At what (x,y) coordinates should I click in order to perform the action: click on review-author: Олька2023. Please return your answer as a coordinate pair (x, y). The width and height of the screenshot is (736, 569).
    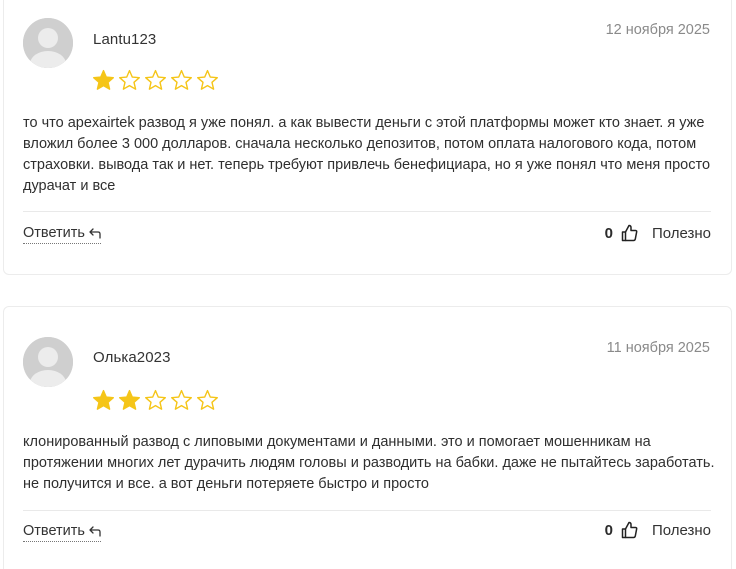
    Looking at the image, I should click on (132, 357).